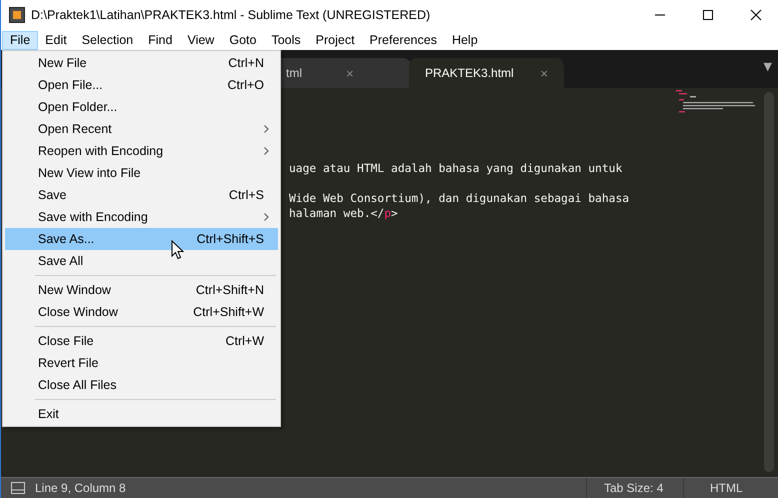  I want to click on code-text: uage atau HTML adalah bahasa yang digunakan untuk, so click(455, 168).